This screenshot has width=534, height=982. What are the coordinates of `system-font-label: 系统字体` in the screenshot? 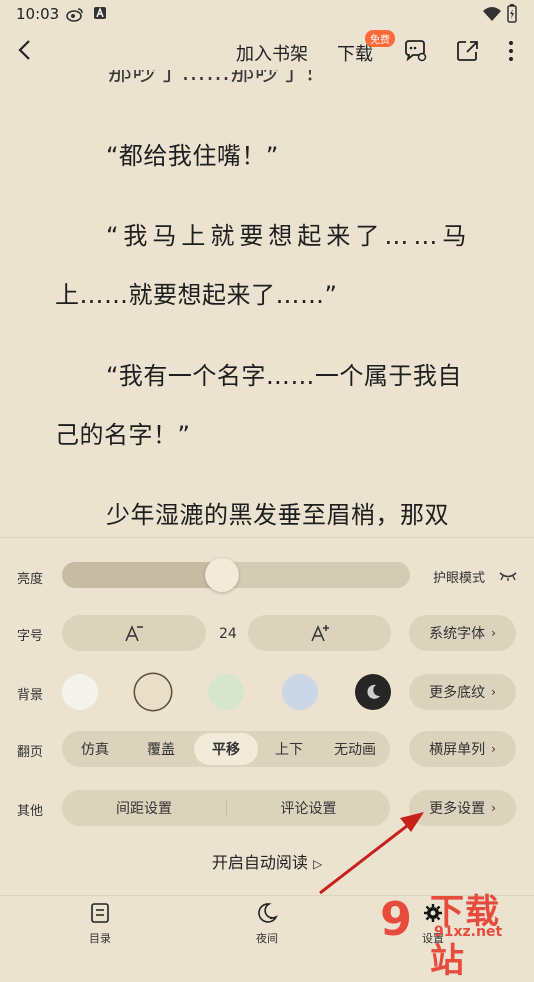 It's located at (457, 634).